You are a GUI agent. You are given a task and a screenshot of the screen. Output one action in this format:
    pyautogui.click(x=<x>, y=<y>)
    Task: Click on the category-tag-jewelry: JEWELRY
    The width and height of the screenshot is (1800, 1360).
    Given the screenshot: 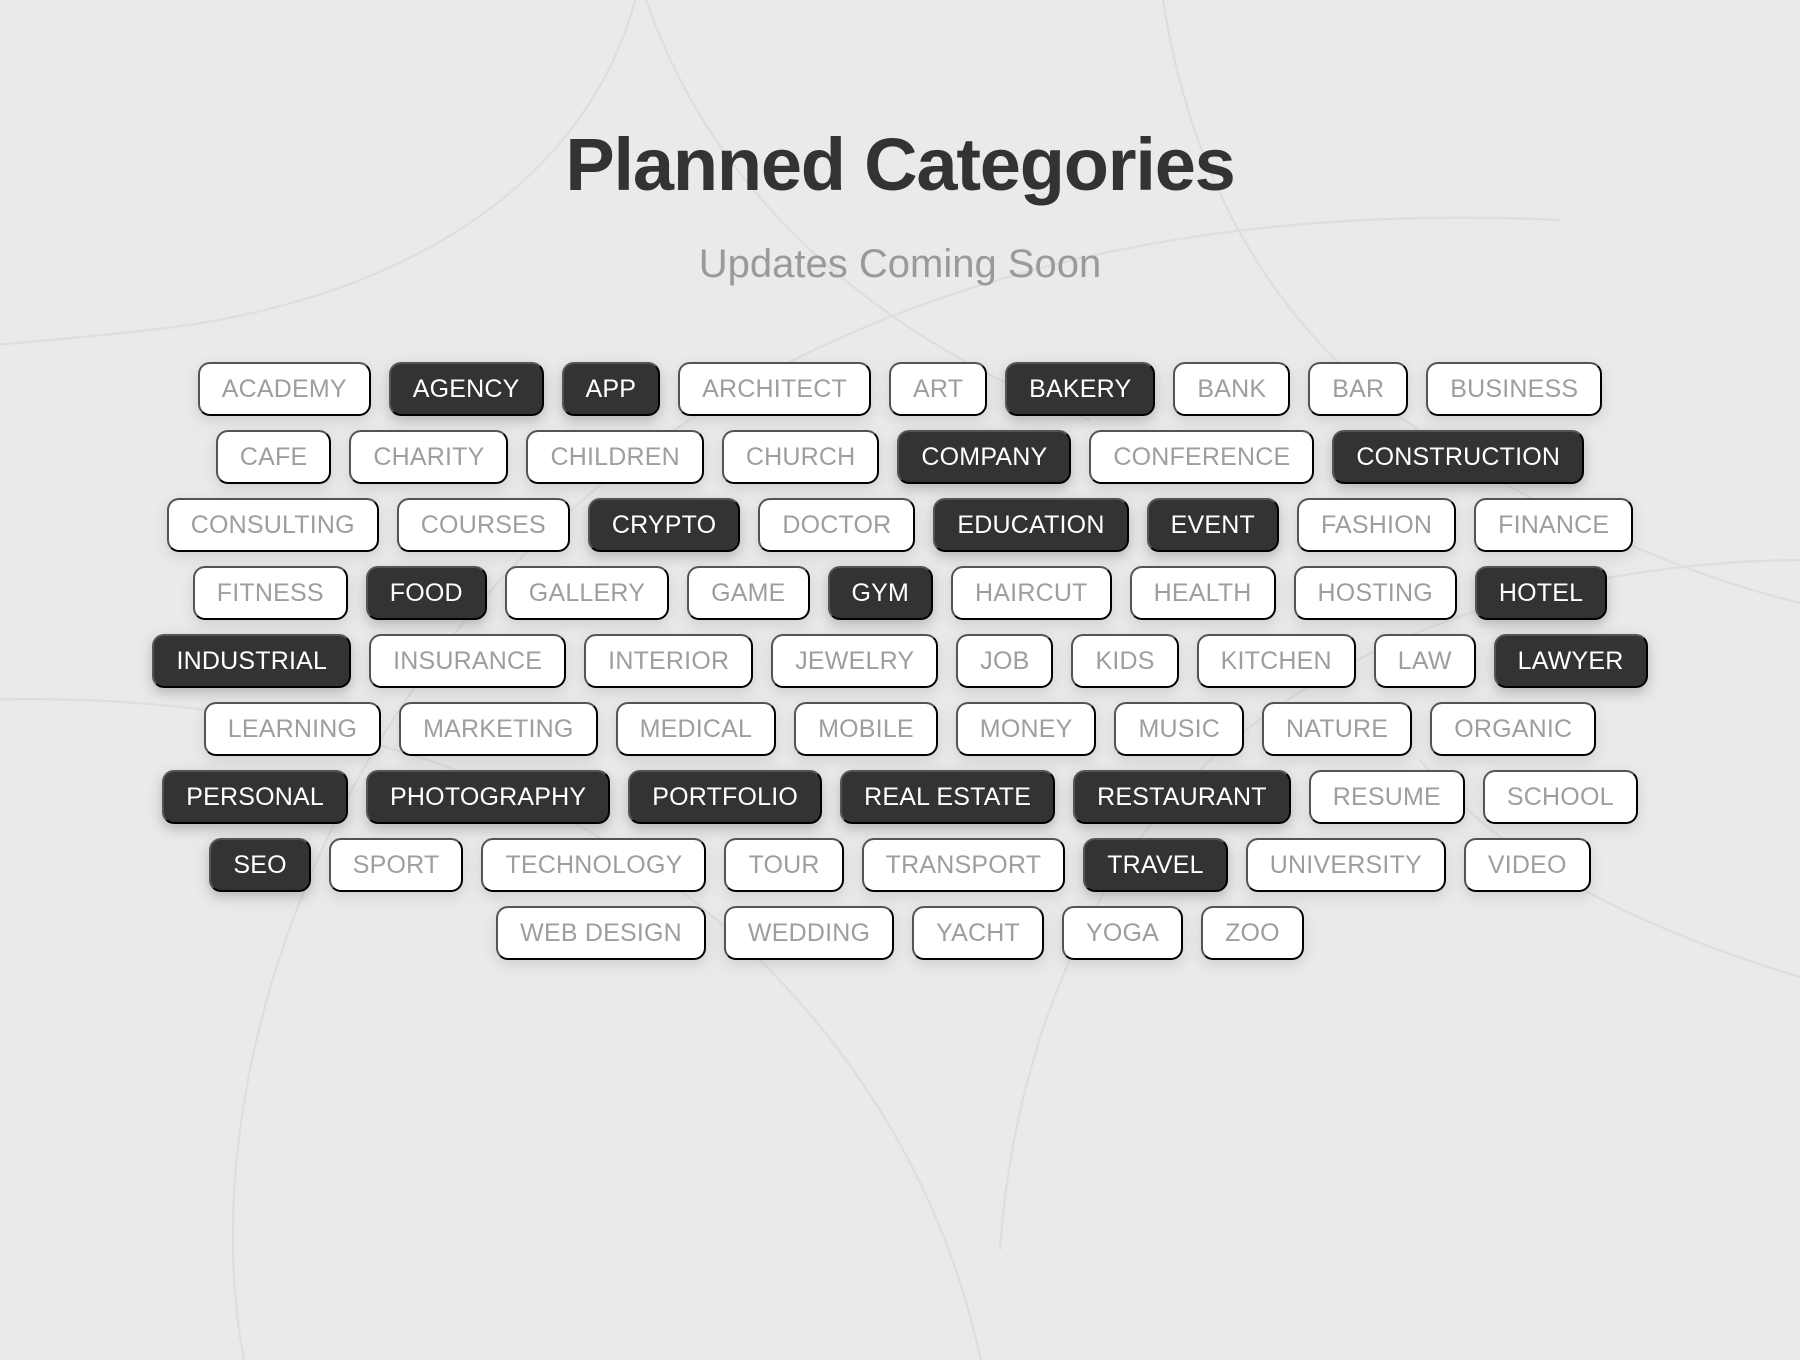 What is the action you would take?
    pyautogui.click(x=855, y=661)
    